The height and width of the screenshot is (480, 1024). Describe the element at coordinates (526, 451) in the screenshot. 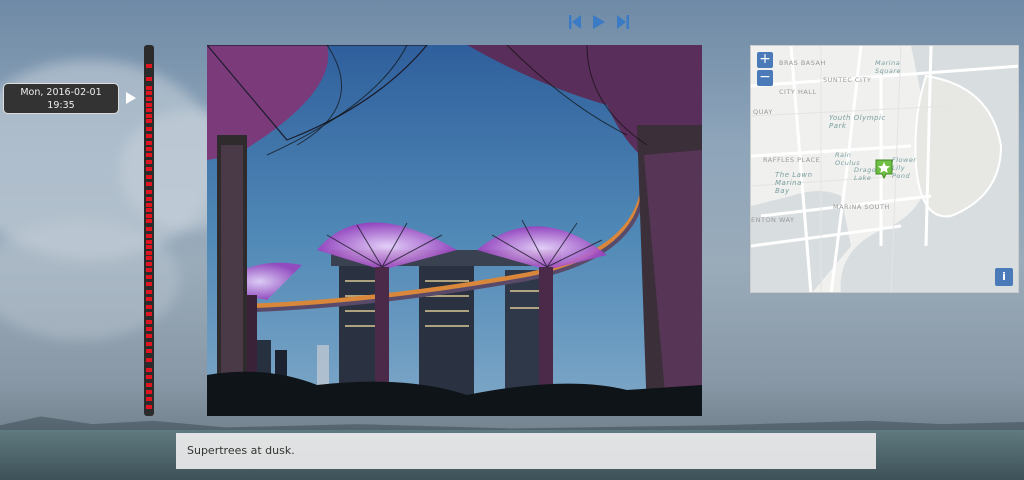

I see `photo-caption: Supertrees at dusk.` at that location.